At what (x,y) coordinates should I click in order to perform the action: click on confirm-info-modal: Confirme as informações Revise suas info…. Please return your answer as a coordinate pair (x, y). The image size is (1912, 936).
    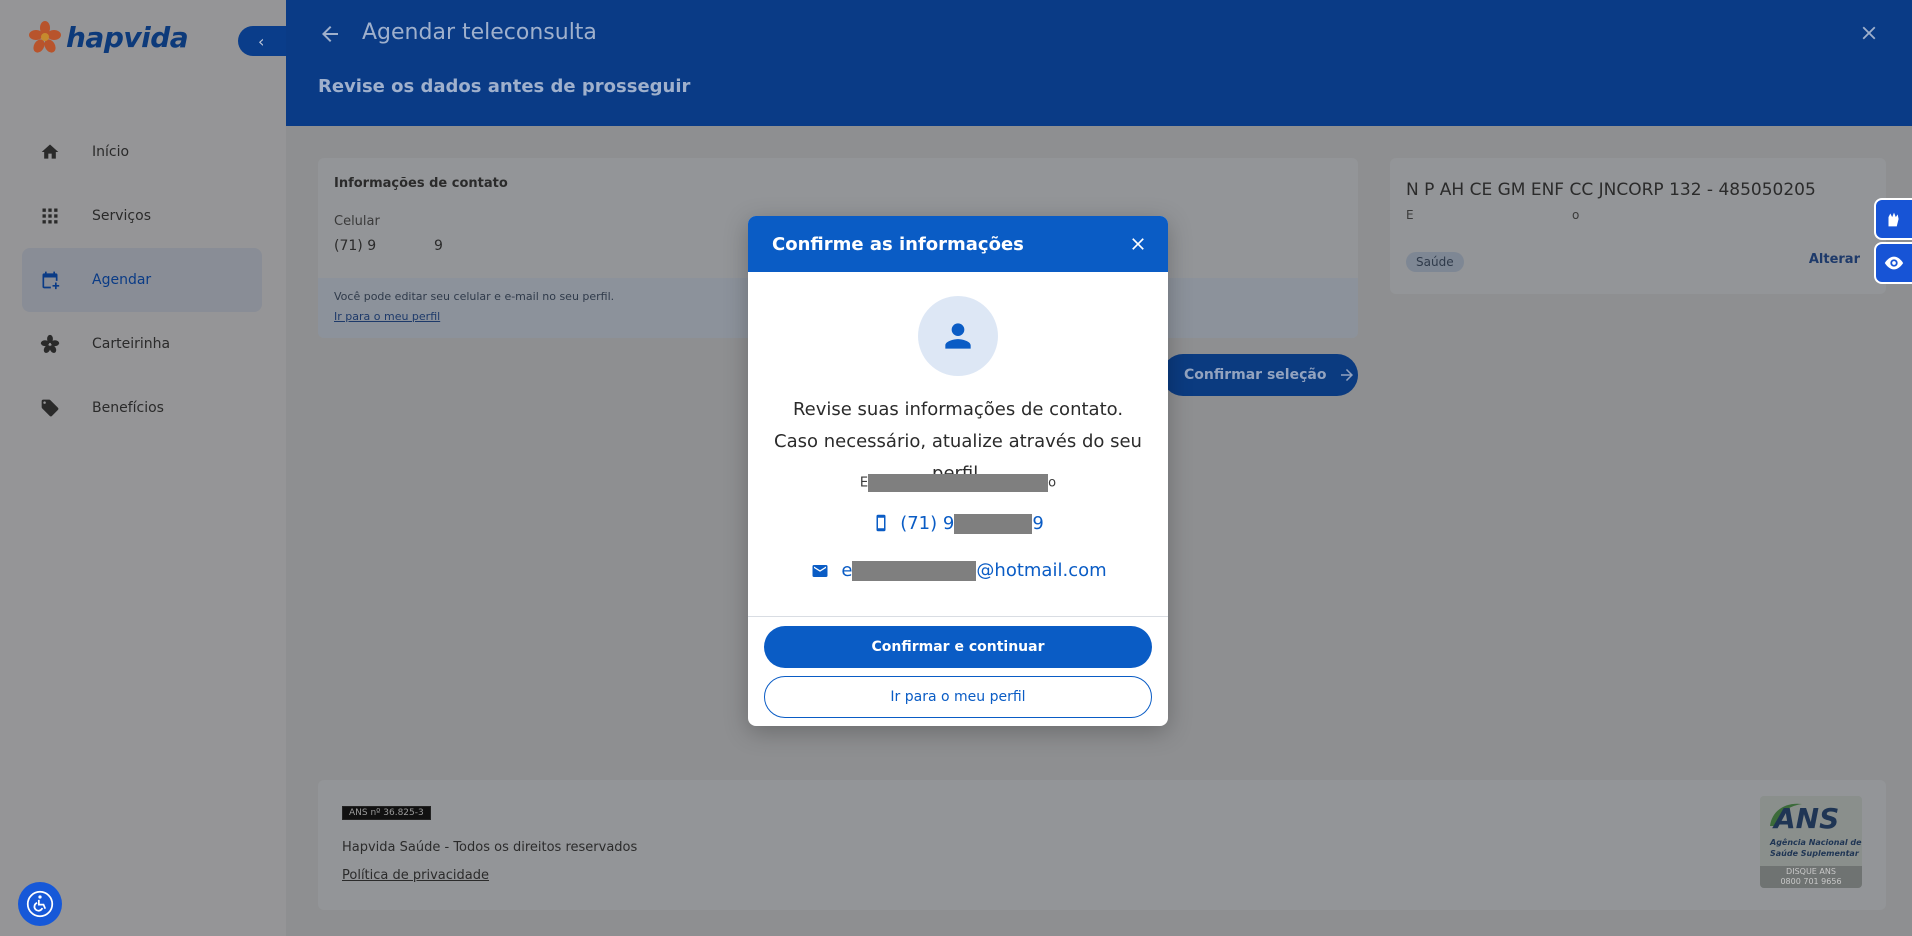
    Looking at the image, I should click on (958, 471).